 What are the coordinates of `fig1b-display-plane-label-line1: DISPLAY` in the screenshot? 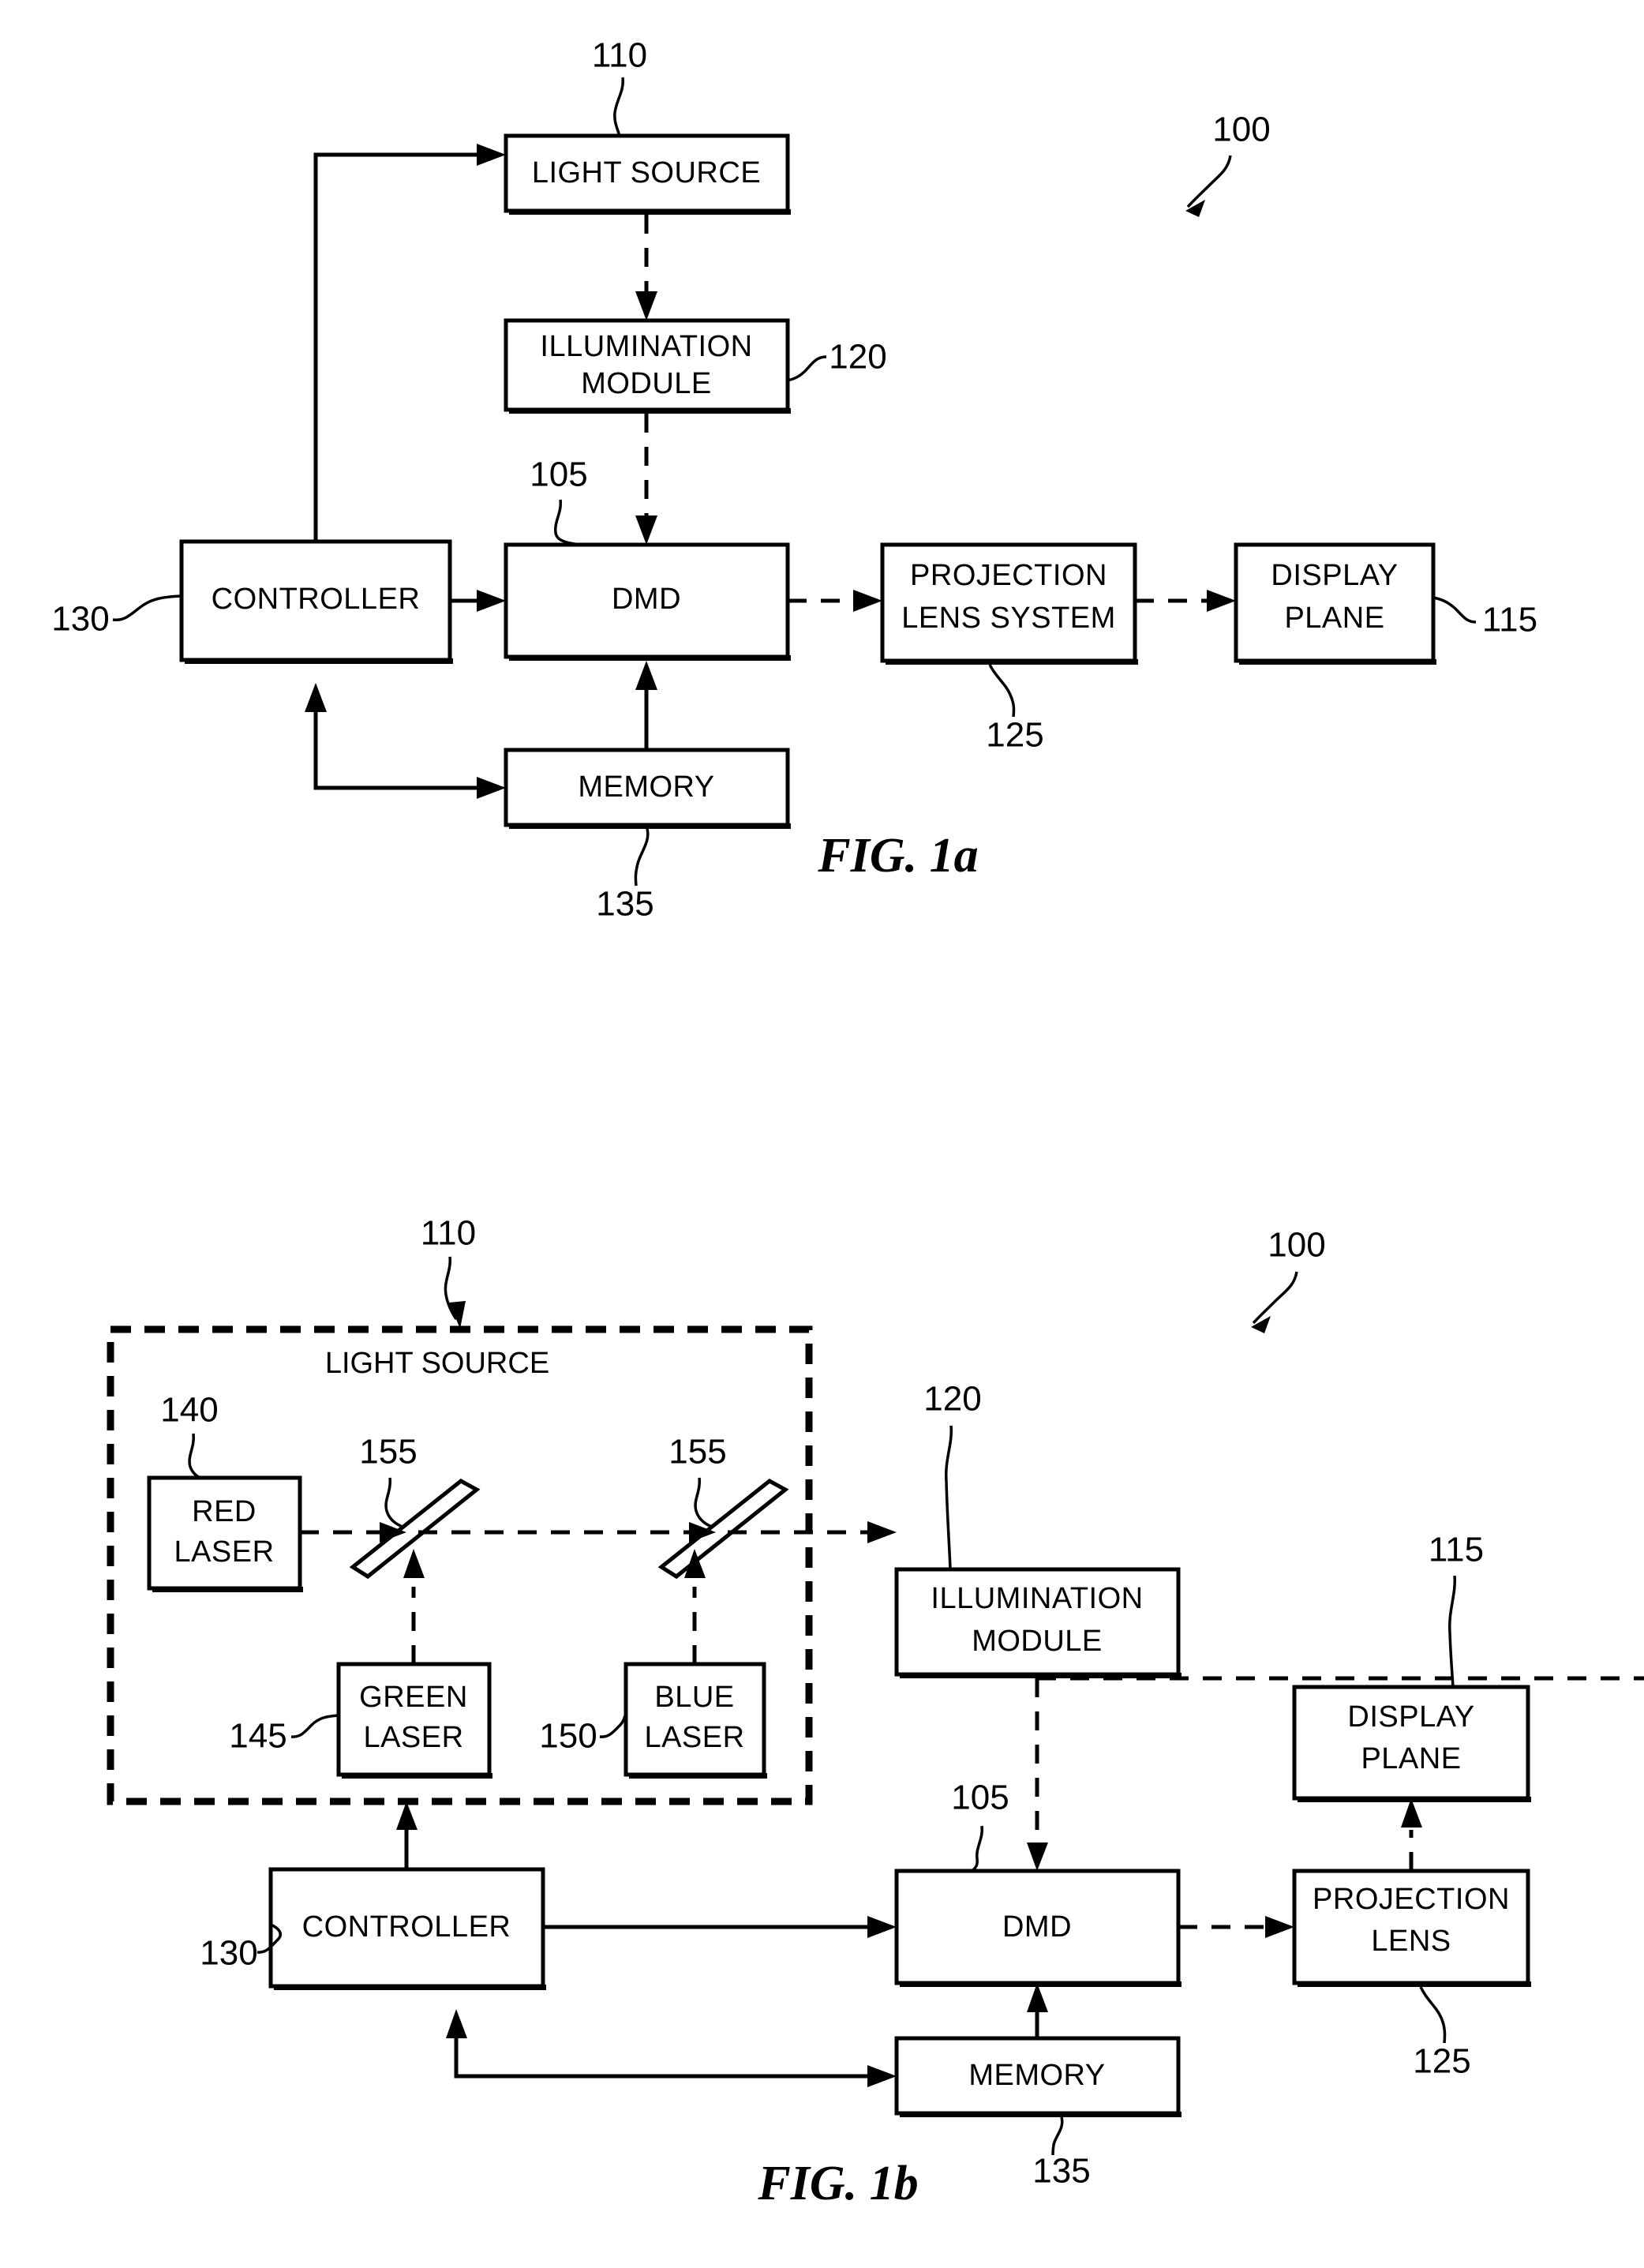 It's located at (1410, 1717).